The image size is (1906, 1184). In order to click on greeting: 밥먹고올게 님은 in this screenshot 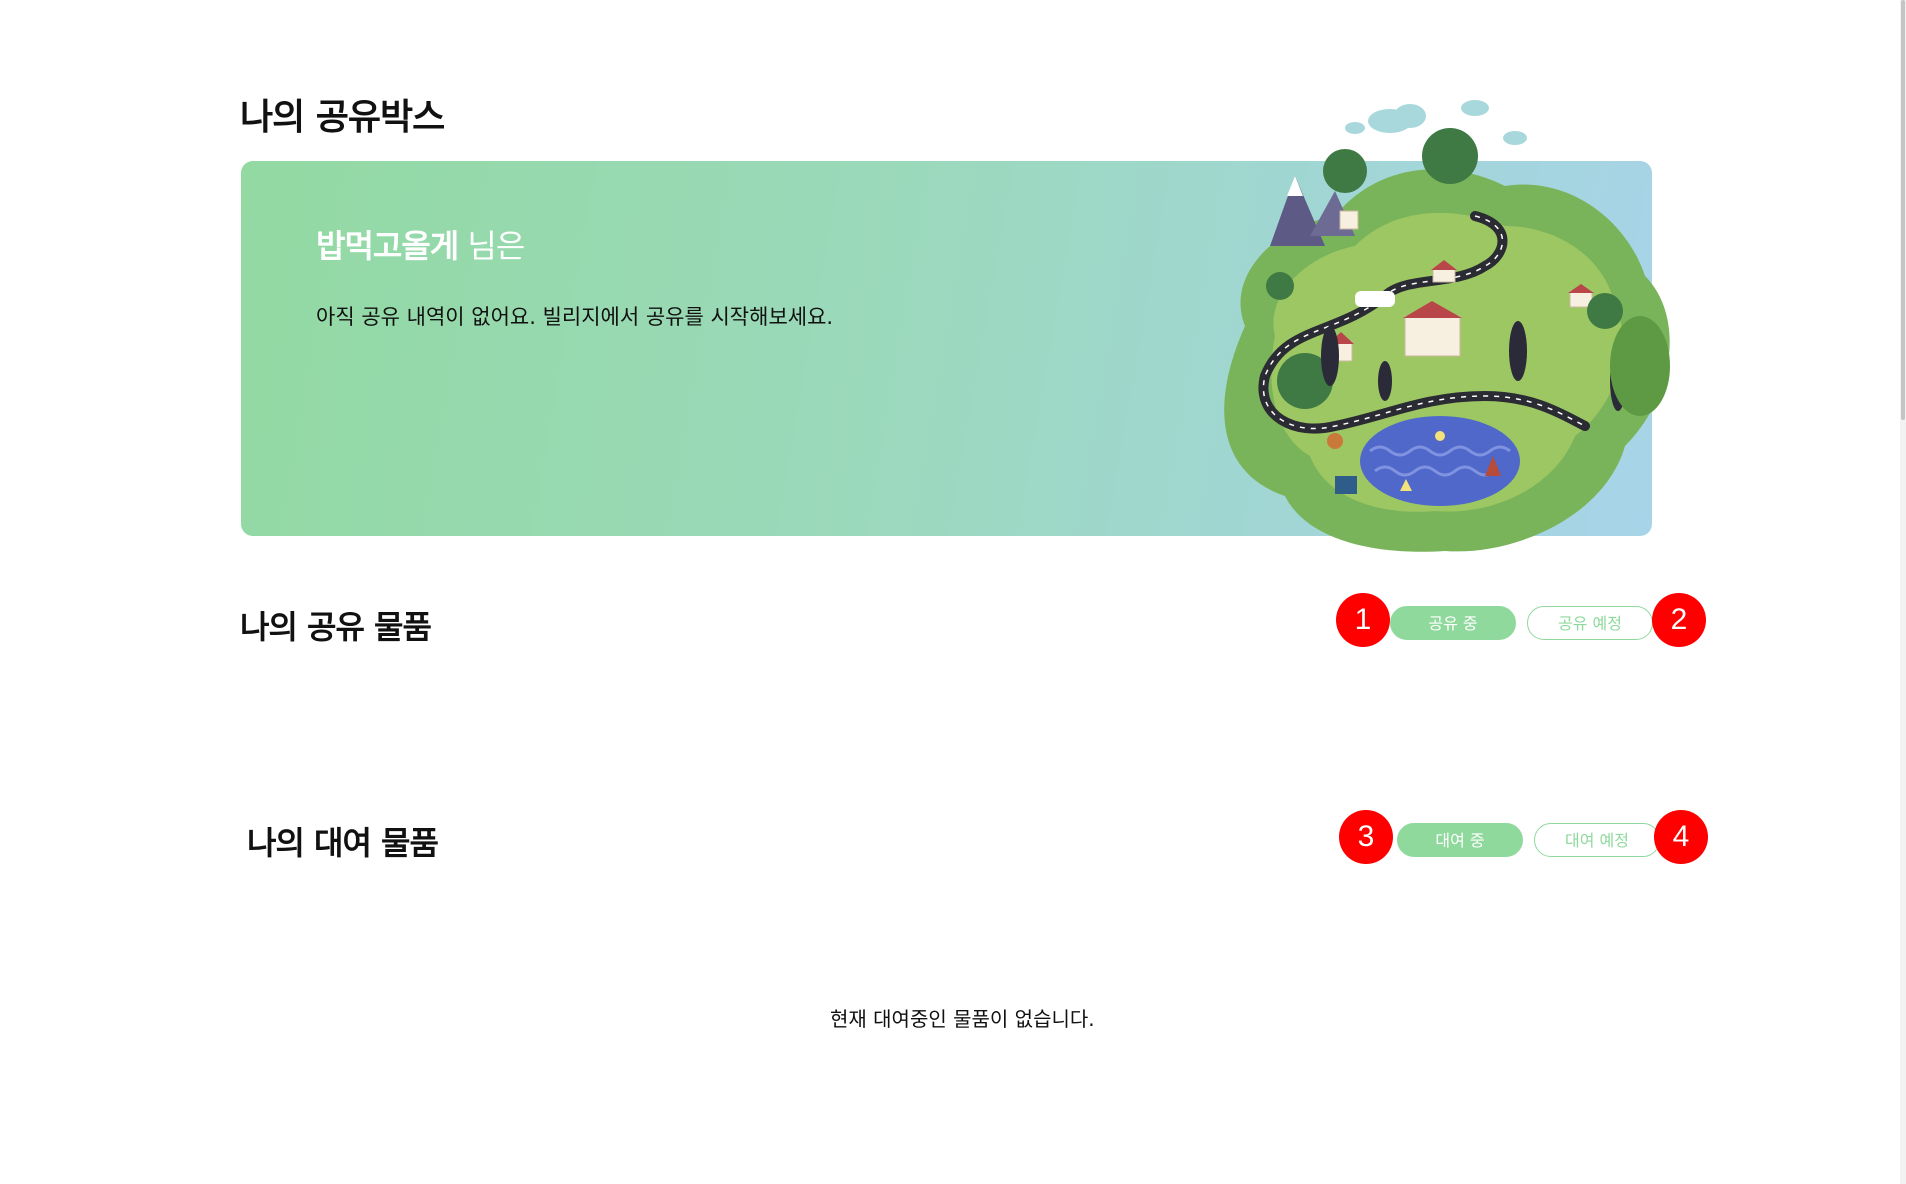, I will do `click(420, 244)`.